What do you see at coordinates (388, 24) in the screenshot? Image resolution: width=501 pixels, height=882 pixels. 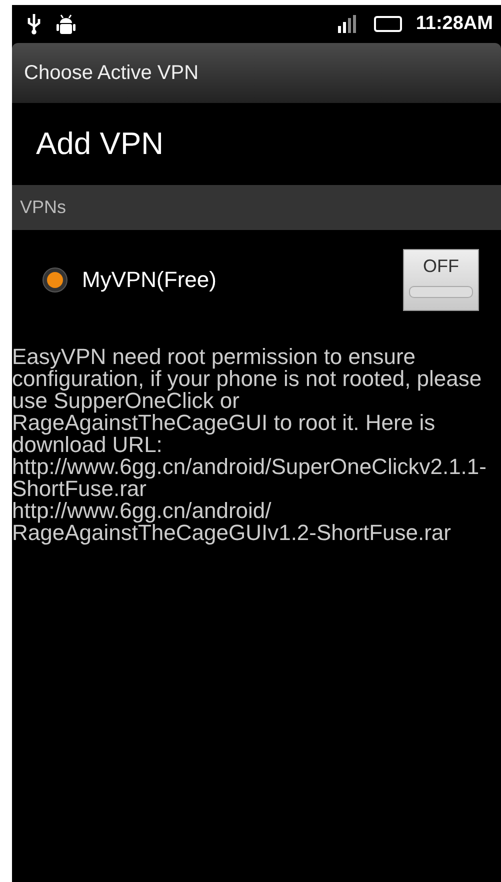 I see `battery-icon` at bounding box center [388, 24].